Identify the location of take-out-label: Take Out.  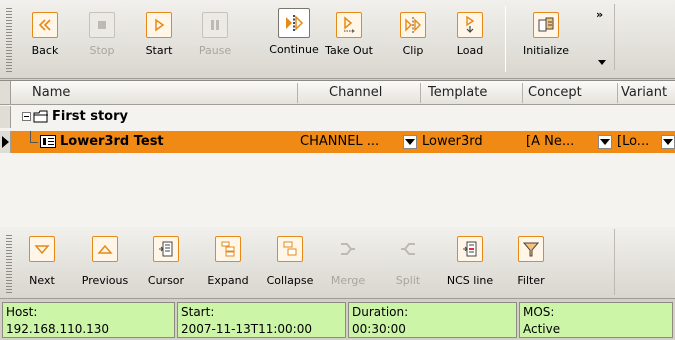
(349, 50).